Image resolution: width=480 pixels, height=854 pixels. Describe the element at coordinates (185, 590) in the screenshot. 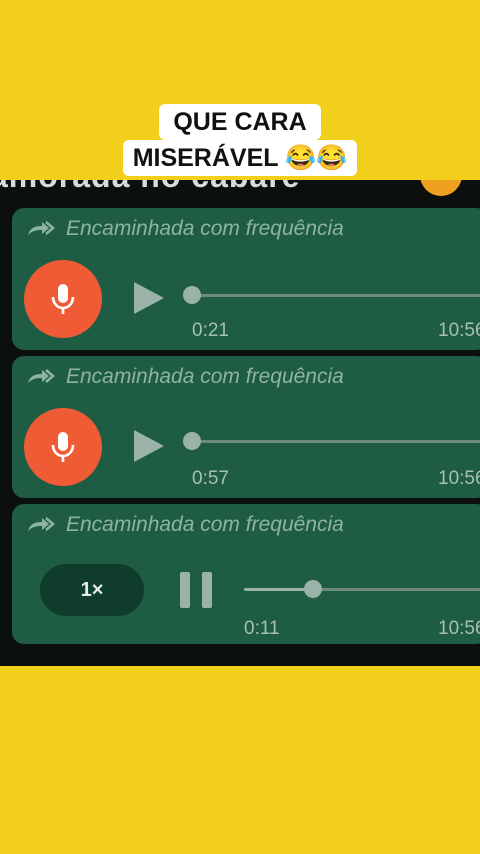

I see `pause-bar-left` at that location.